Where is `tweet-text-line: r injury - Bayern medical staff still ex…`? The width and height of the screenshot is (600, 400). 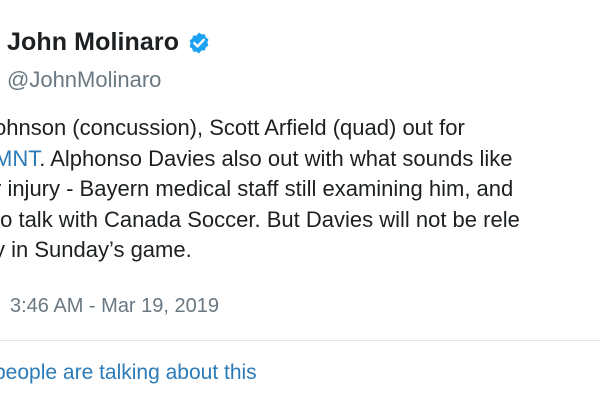 tweet-text-line: r injury - Bayern medical staff still ex… is located at coordinates (300, 189).